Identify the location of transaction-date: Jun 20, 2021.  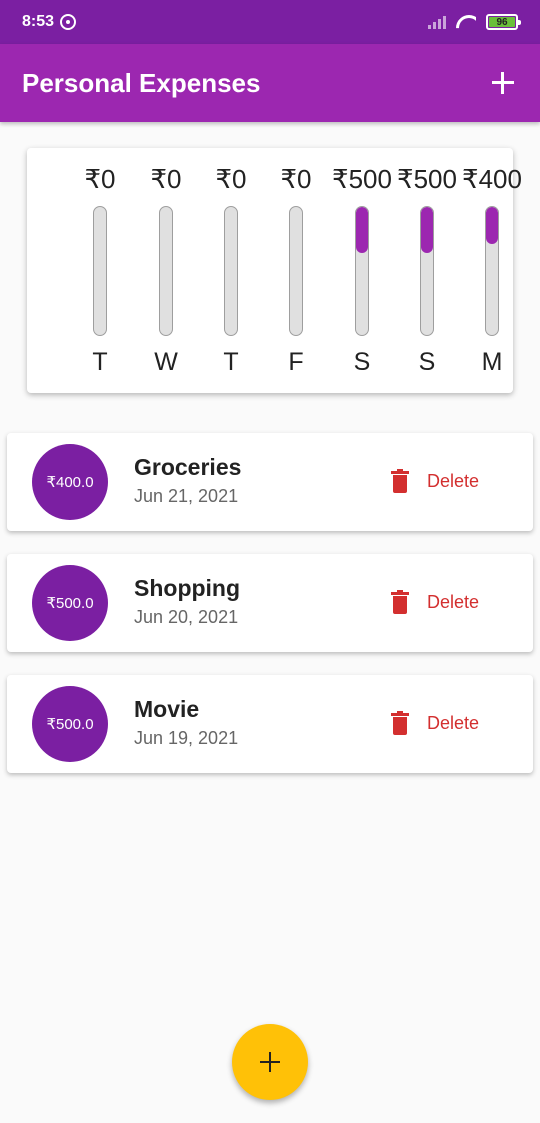
(186, 617).